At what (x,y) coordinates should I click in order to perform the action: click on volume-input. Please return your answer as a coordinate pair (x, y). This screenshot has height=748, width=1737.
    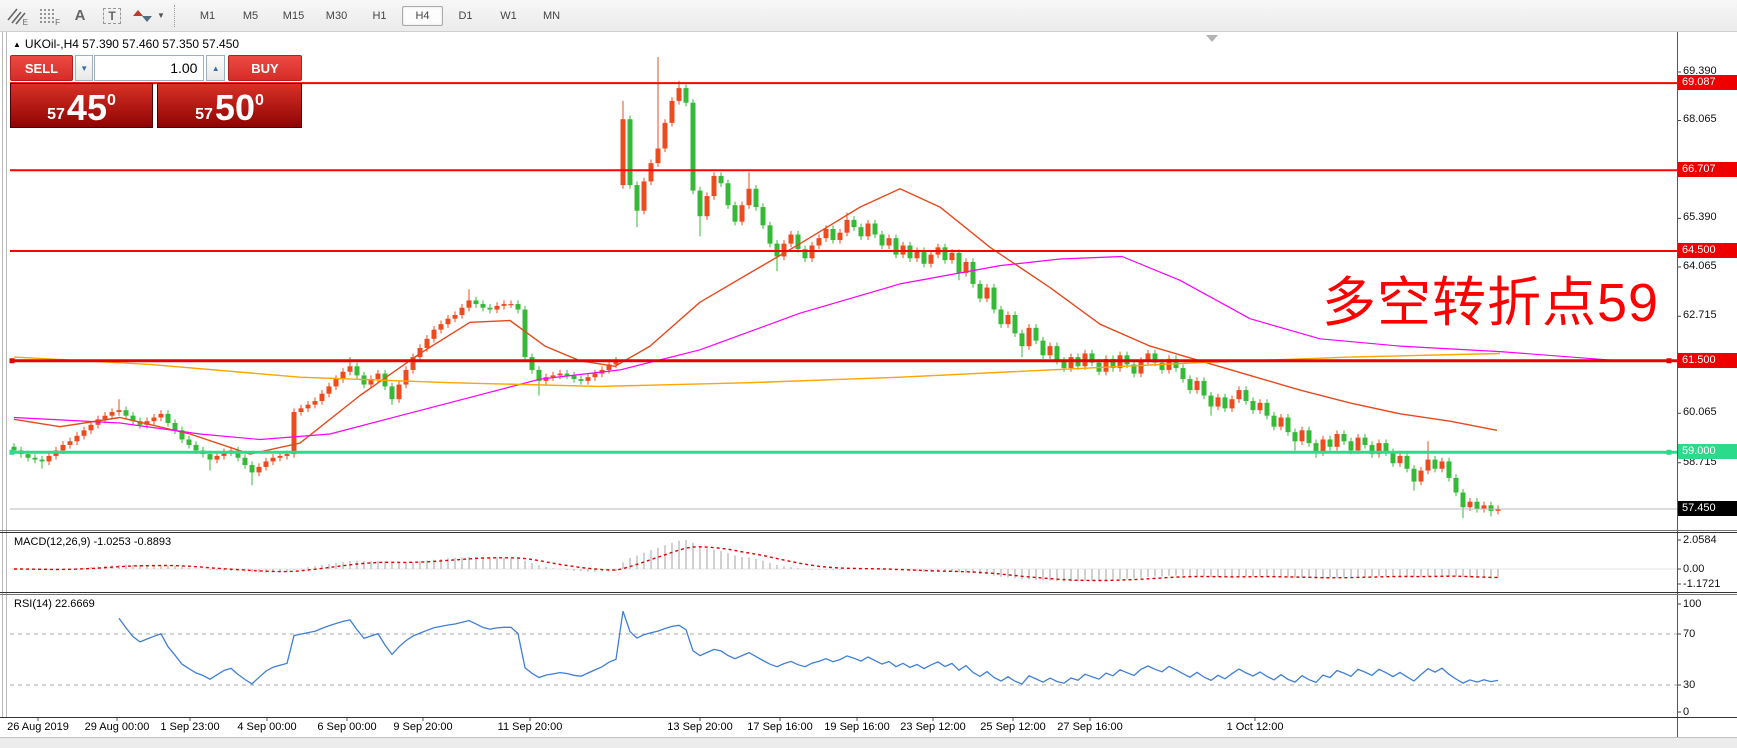
    Looking at the image, I should click on (149, 68).